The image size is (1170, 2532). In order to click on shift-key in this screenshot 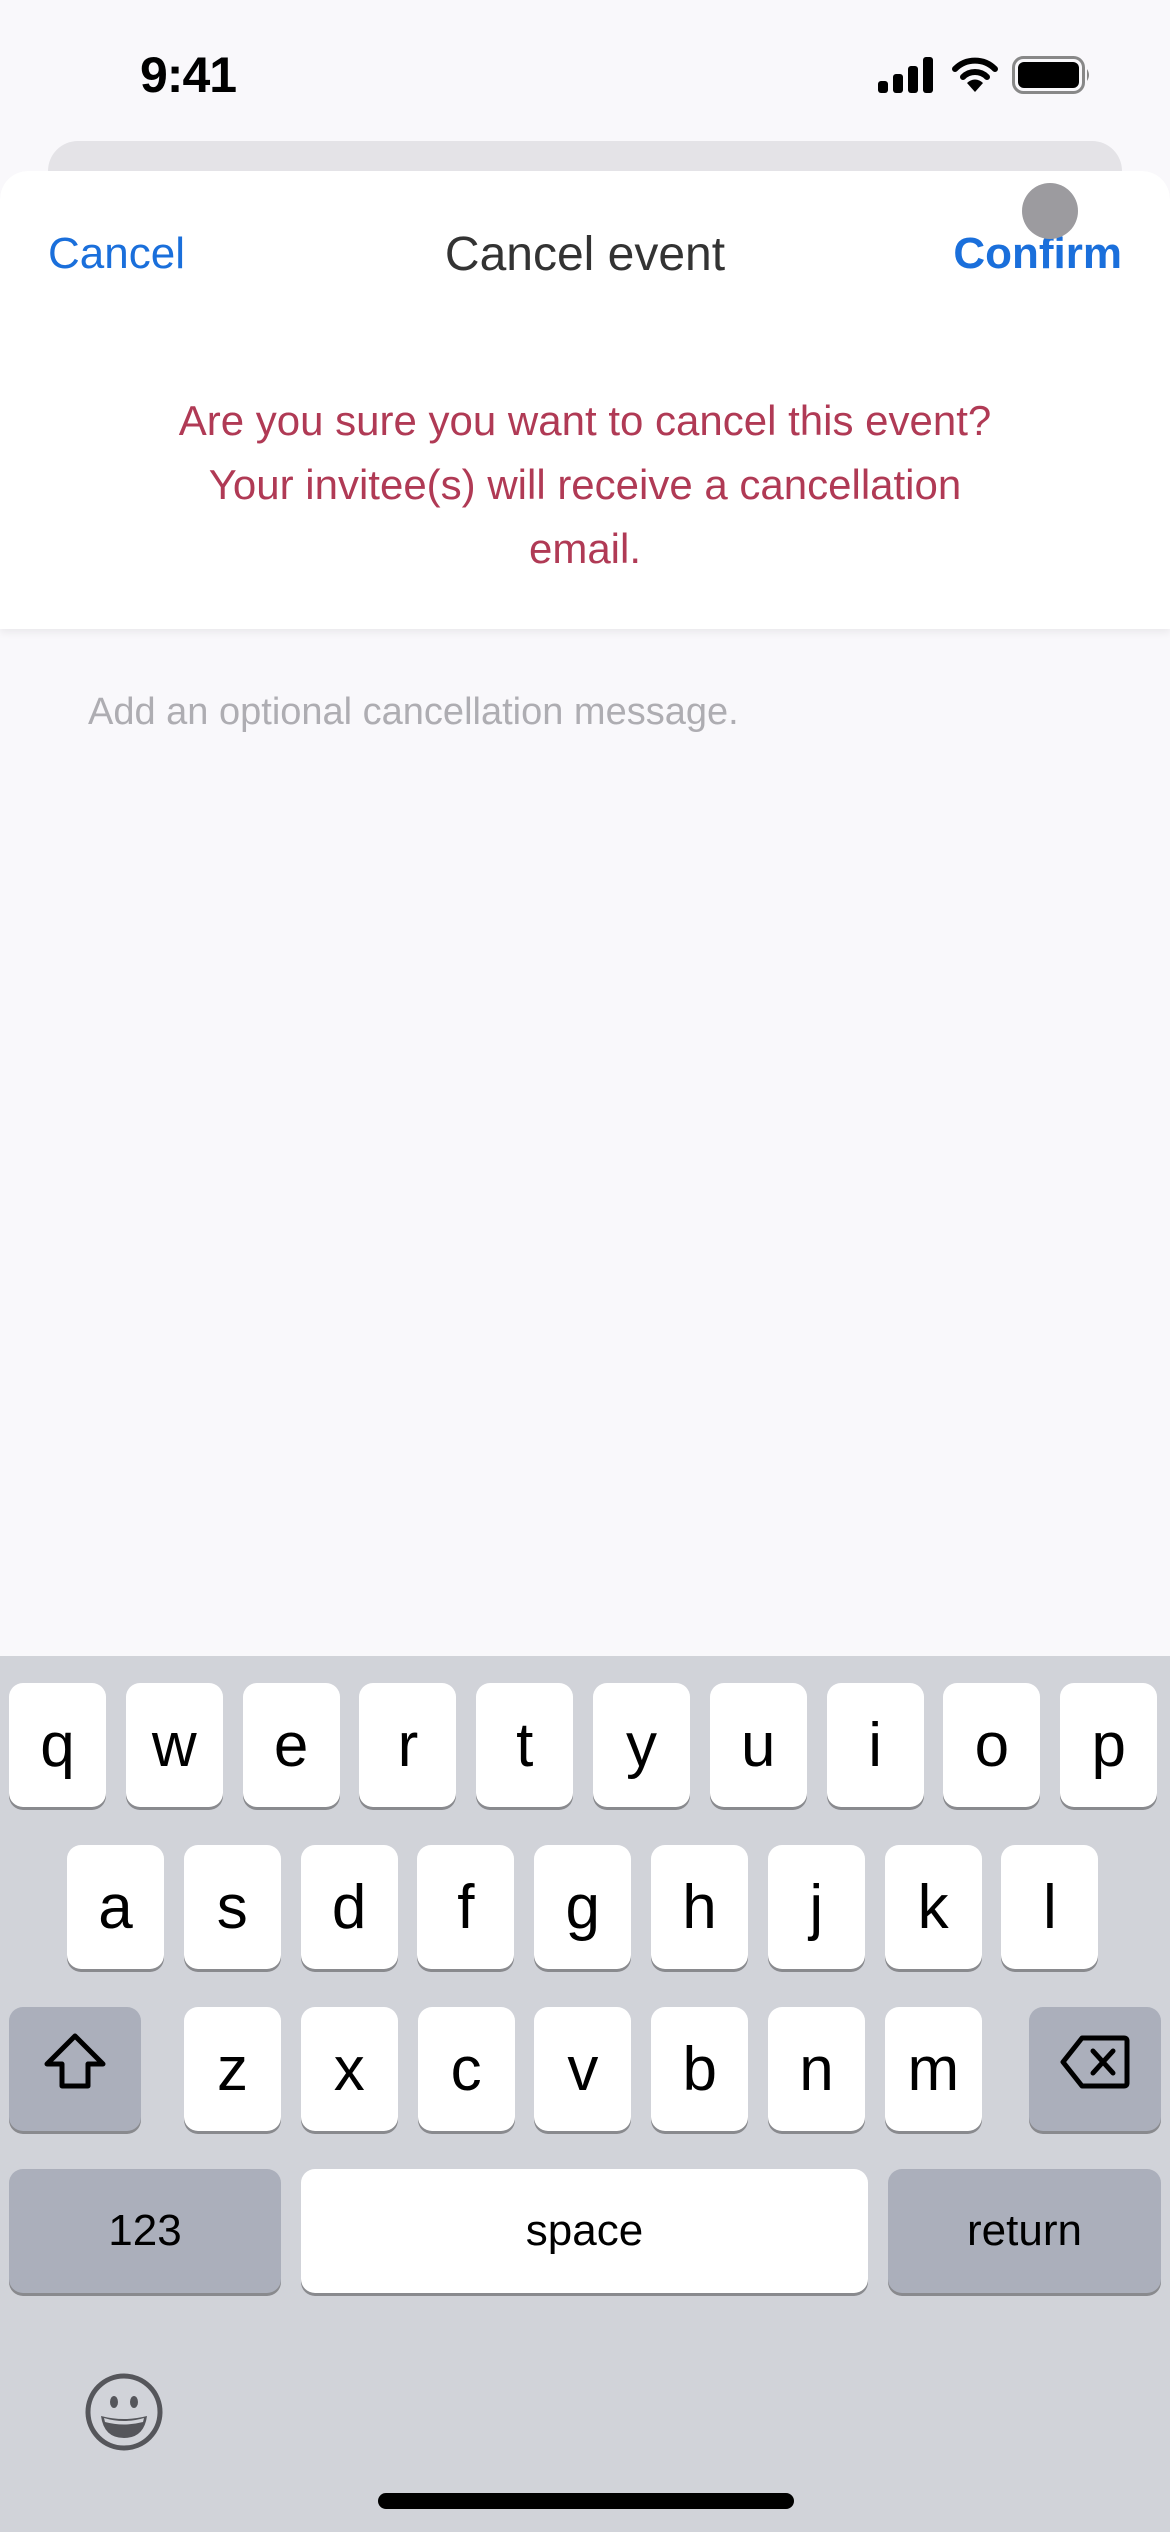, I will do `click(75, 2069)`.